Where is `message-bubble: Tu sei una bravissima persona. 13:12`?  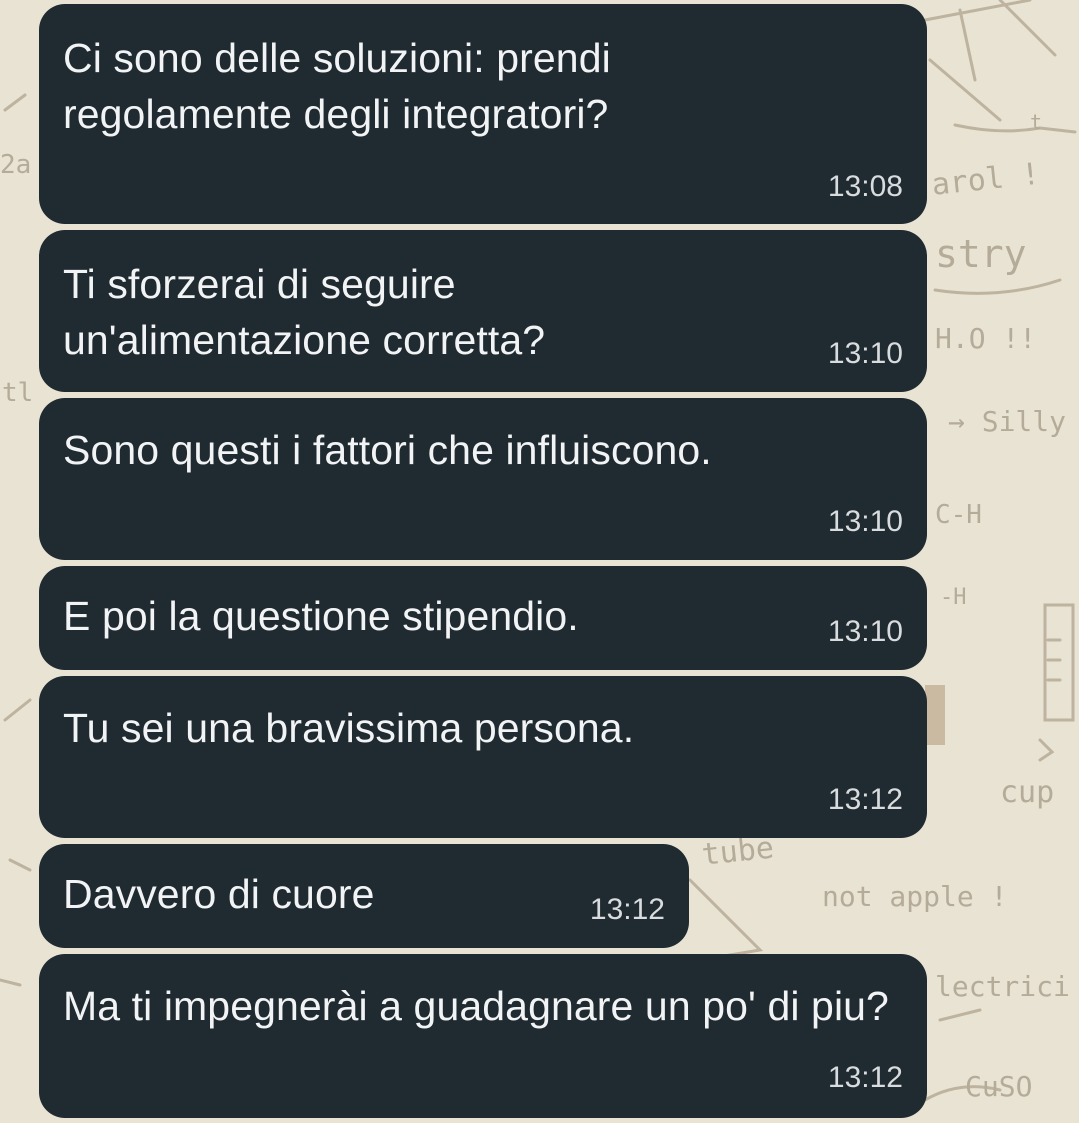 message-bubble: Tu sei una bravissima persona. 13:12 is located at coordinates (483, 757).